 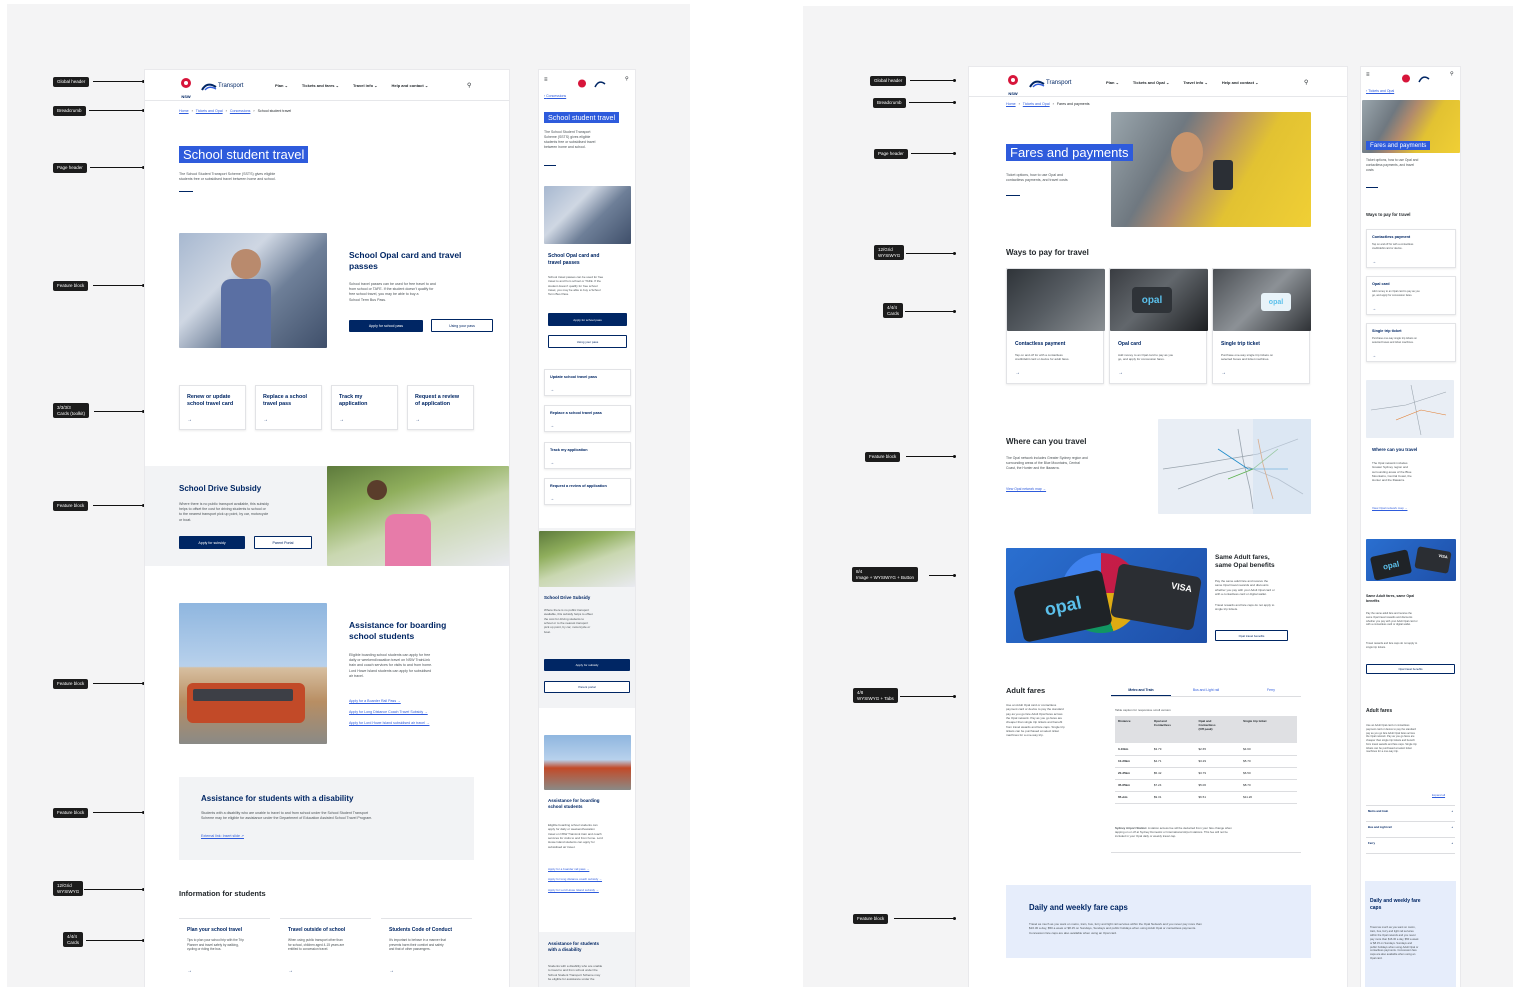 What do you see at coordinates (1380, 91) in the screenshot?
I see `mobile-back-link: ‹ Tickets and Opal` at bounding box center [1380, 91].